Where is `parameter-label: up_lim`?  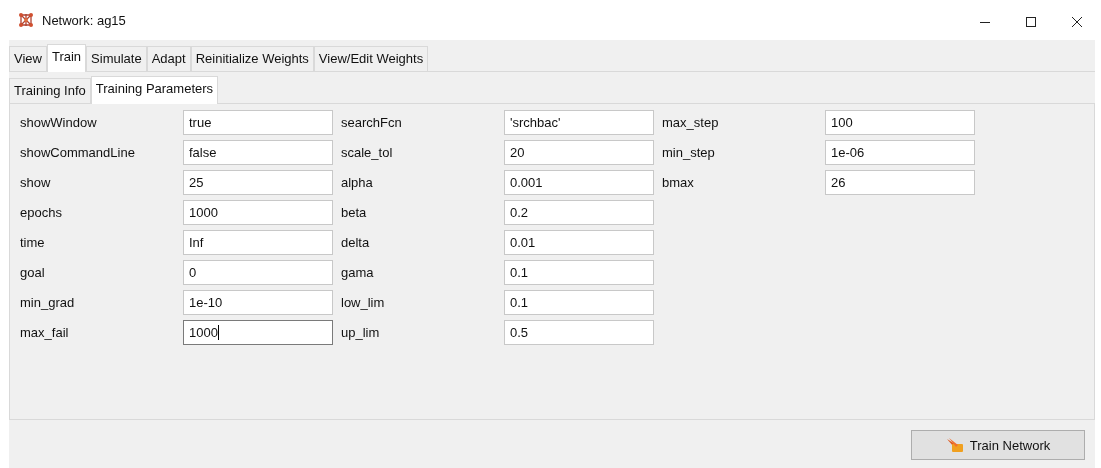 parameter-label: up_lim is located at coordinates (361, 332).